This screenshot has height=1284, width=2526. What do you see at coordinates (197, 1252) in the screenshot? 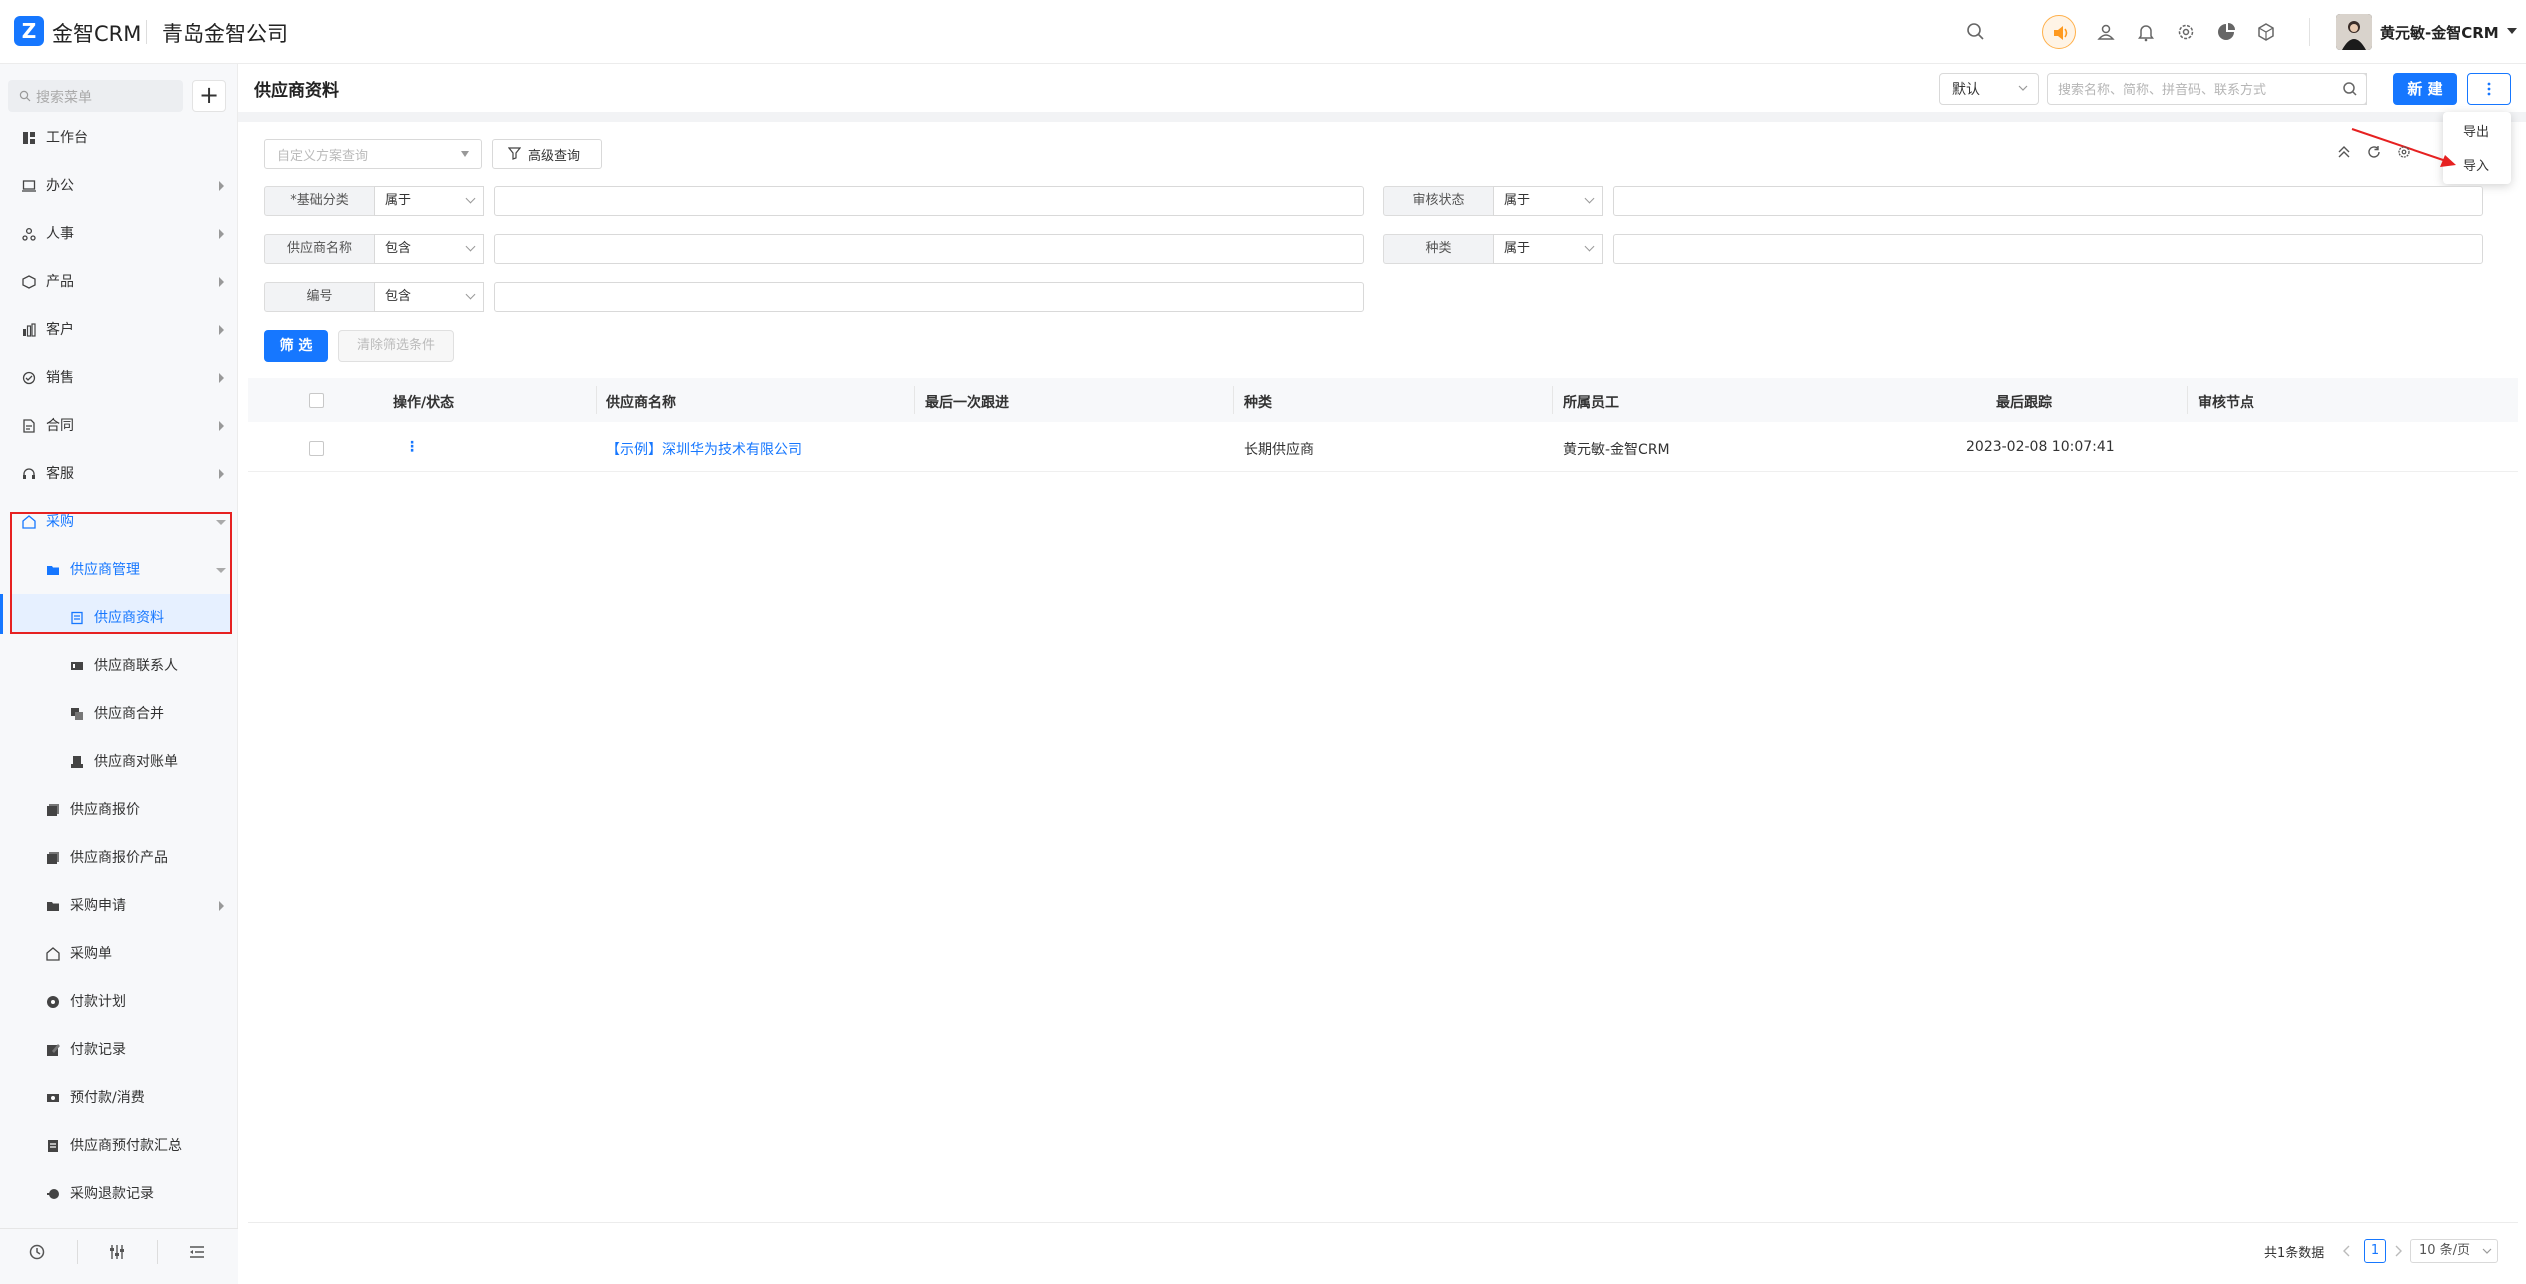
I see `collapse-menu-icon` at bounding box center [197, 1252].